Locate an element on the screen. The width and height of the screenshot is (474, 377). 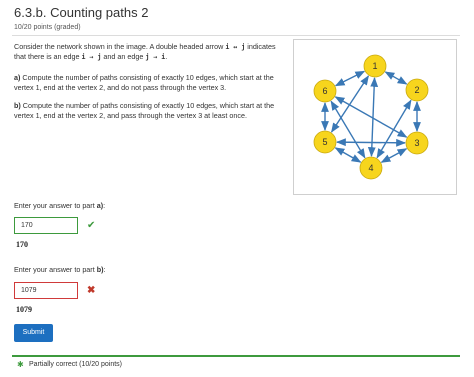
part-a-label: a) is located at coordinates (17, 77).